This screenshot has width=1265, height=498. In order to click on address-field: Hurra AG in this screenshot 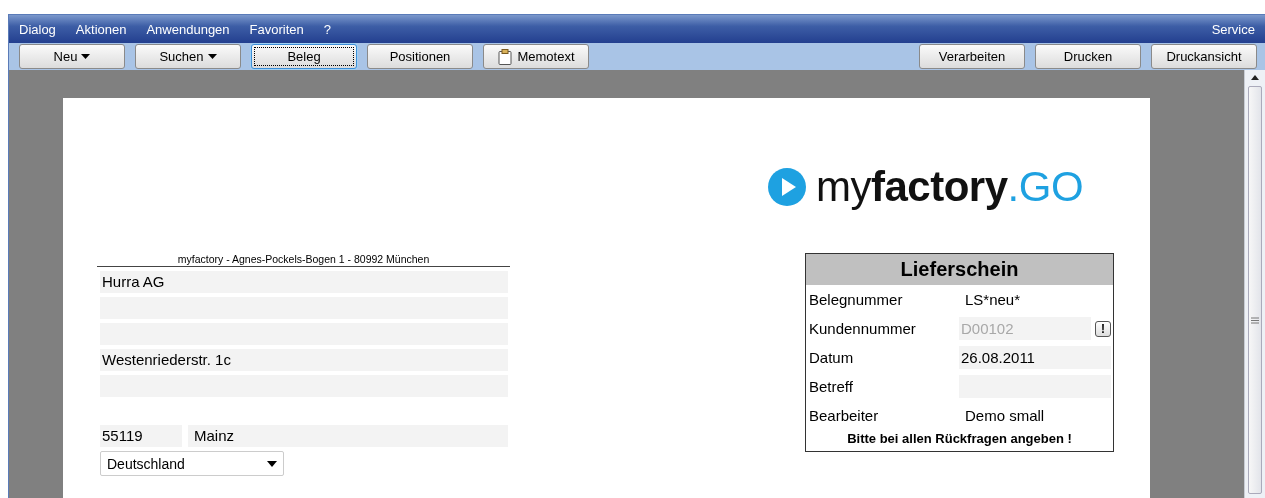, I will do `click(304, 282)`.